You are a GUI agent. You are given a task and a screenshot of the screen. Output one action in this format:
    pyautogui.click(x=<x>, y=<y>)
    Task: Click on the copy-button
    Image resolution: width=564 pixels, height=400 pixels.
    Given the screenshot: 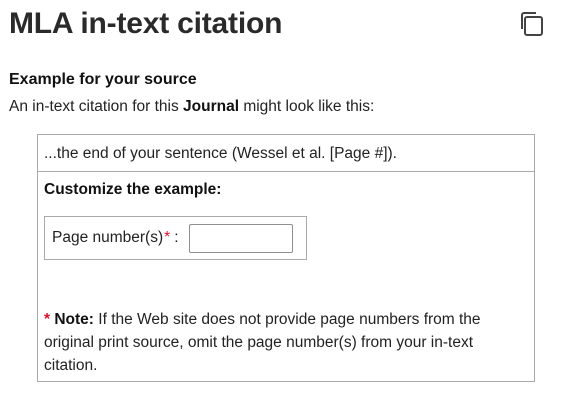 What is the action you would take?
    pyautogui.click(x=532, y=24)
    